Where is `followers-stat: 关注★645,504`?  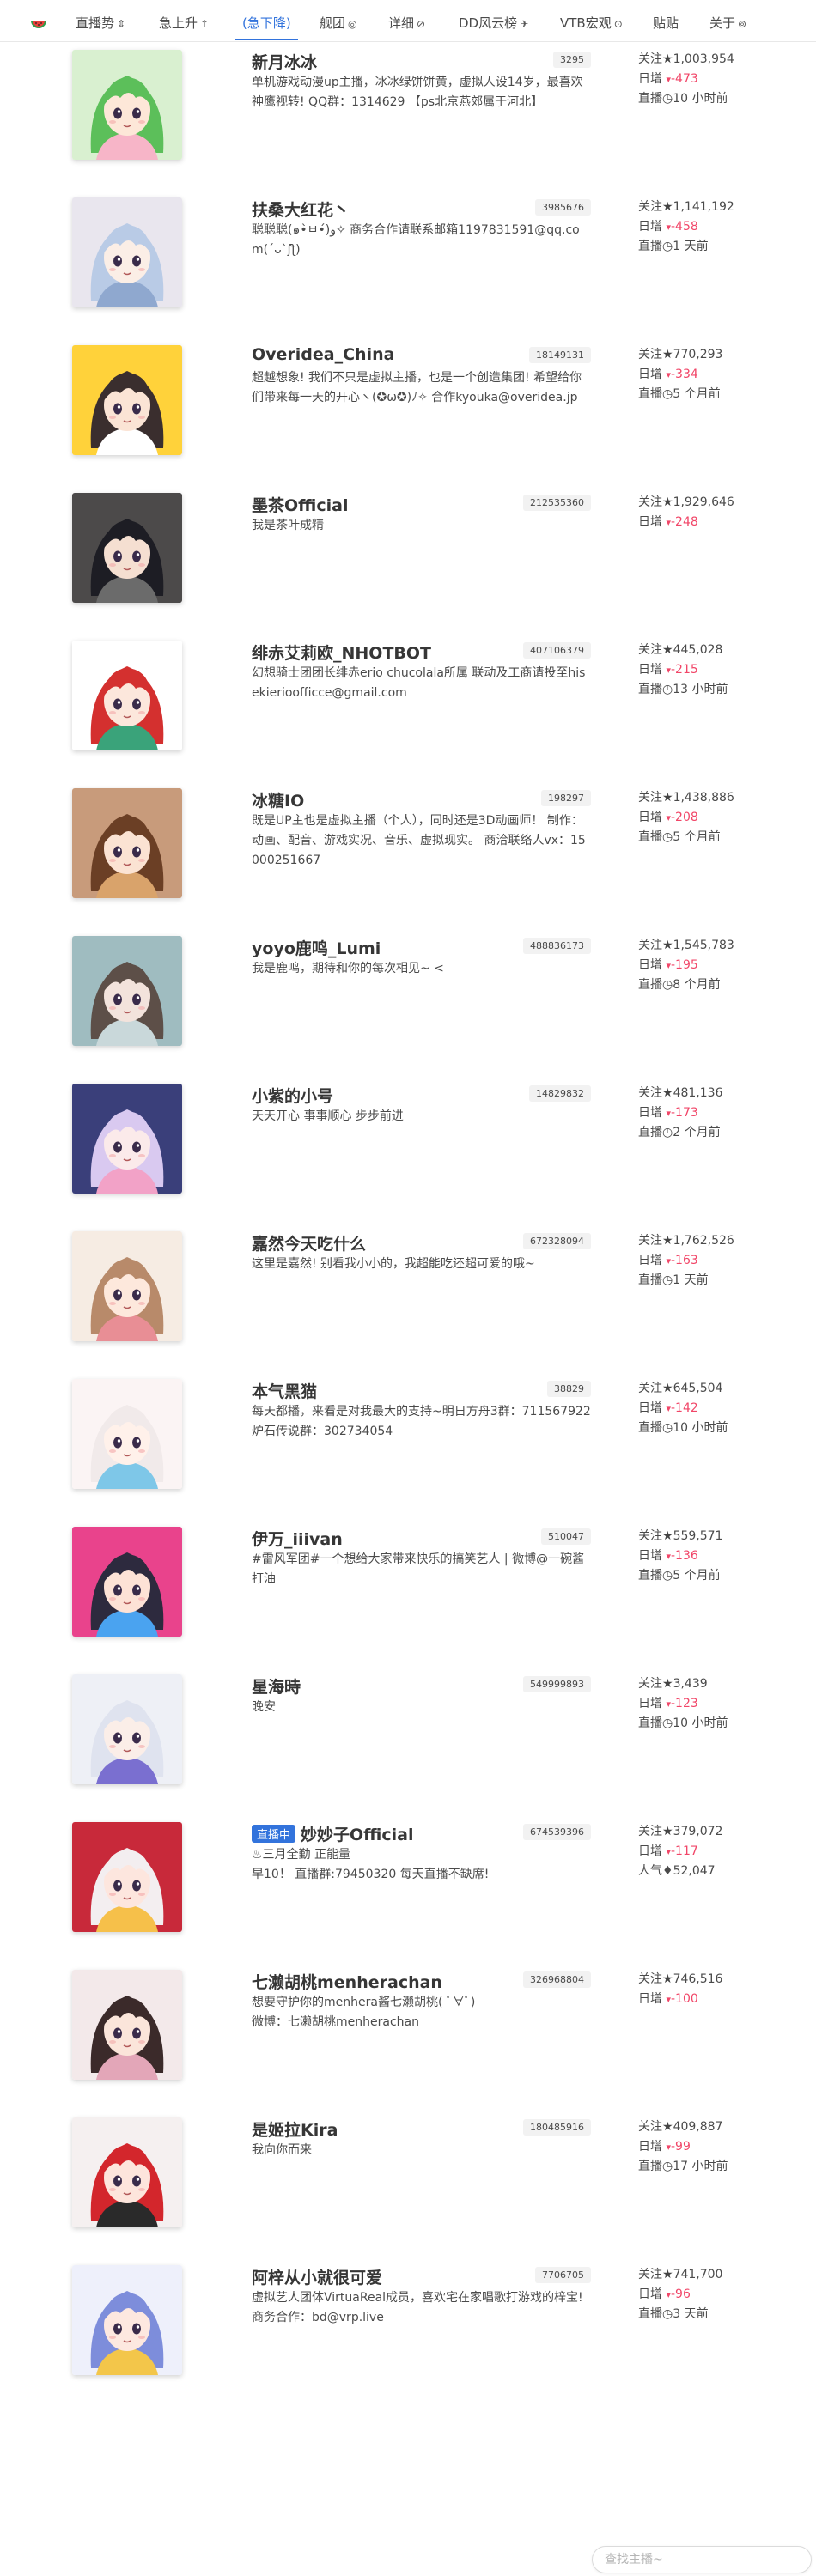
followers-stat: 关注★645,504 is located at coordinates (683, 1389).